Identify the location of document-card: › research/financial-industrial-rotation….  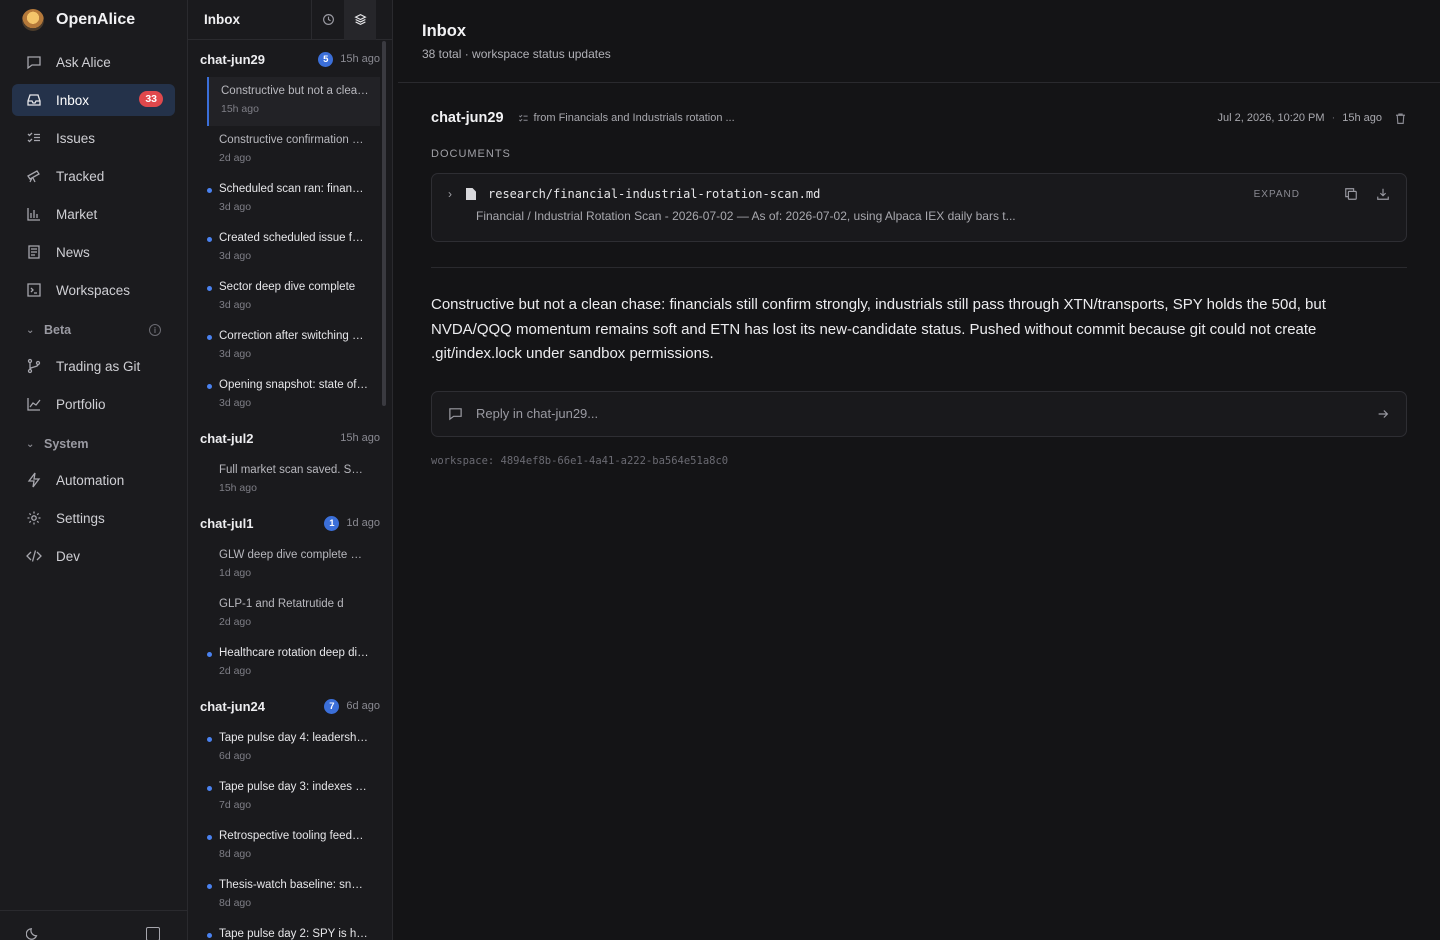
(919, 207).